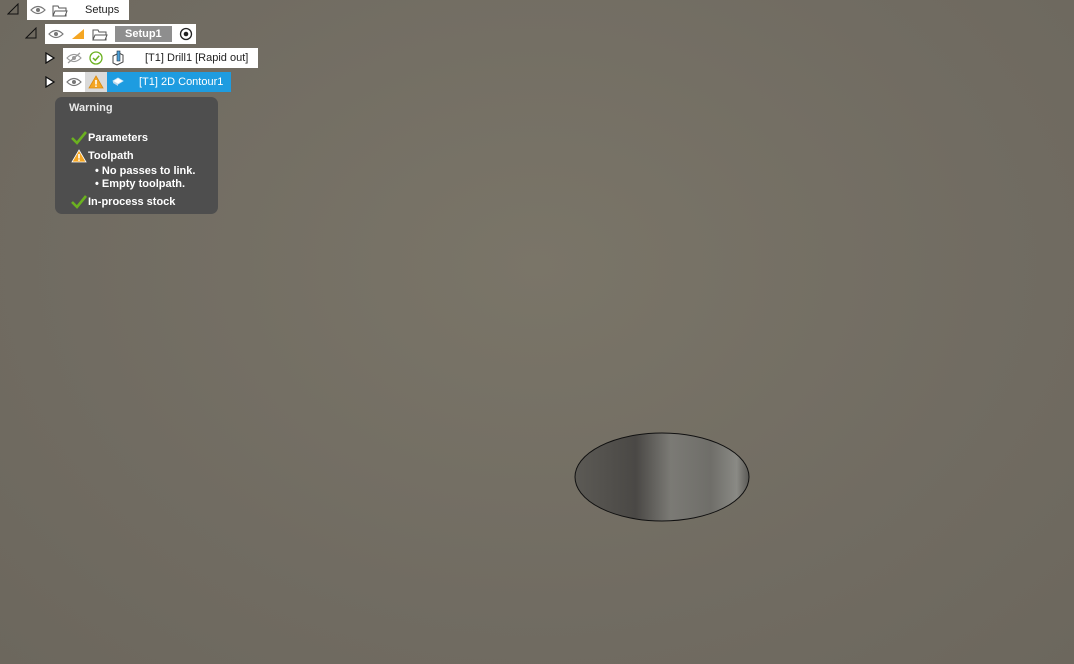 The image size is (1074, 664). Describe the element at coordinates (132, 202) in the screenshot. I see `tooltip-item-label: In-process stock` at that location.